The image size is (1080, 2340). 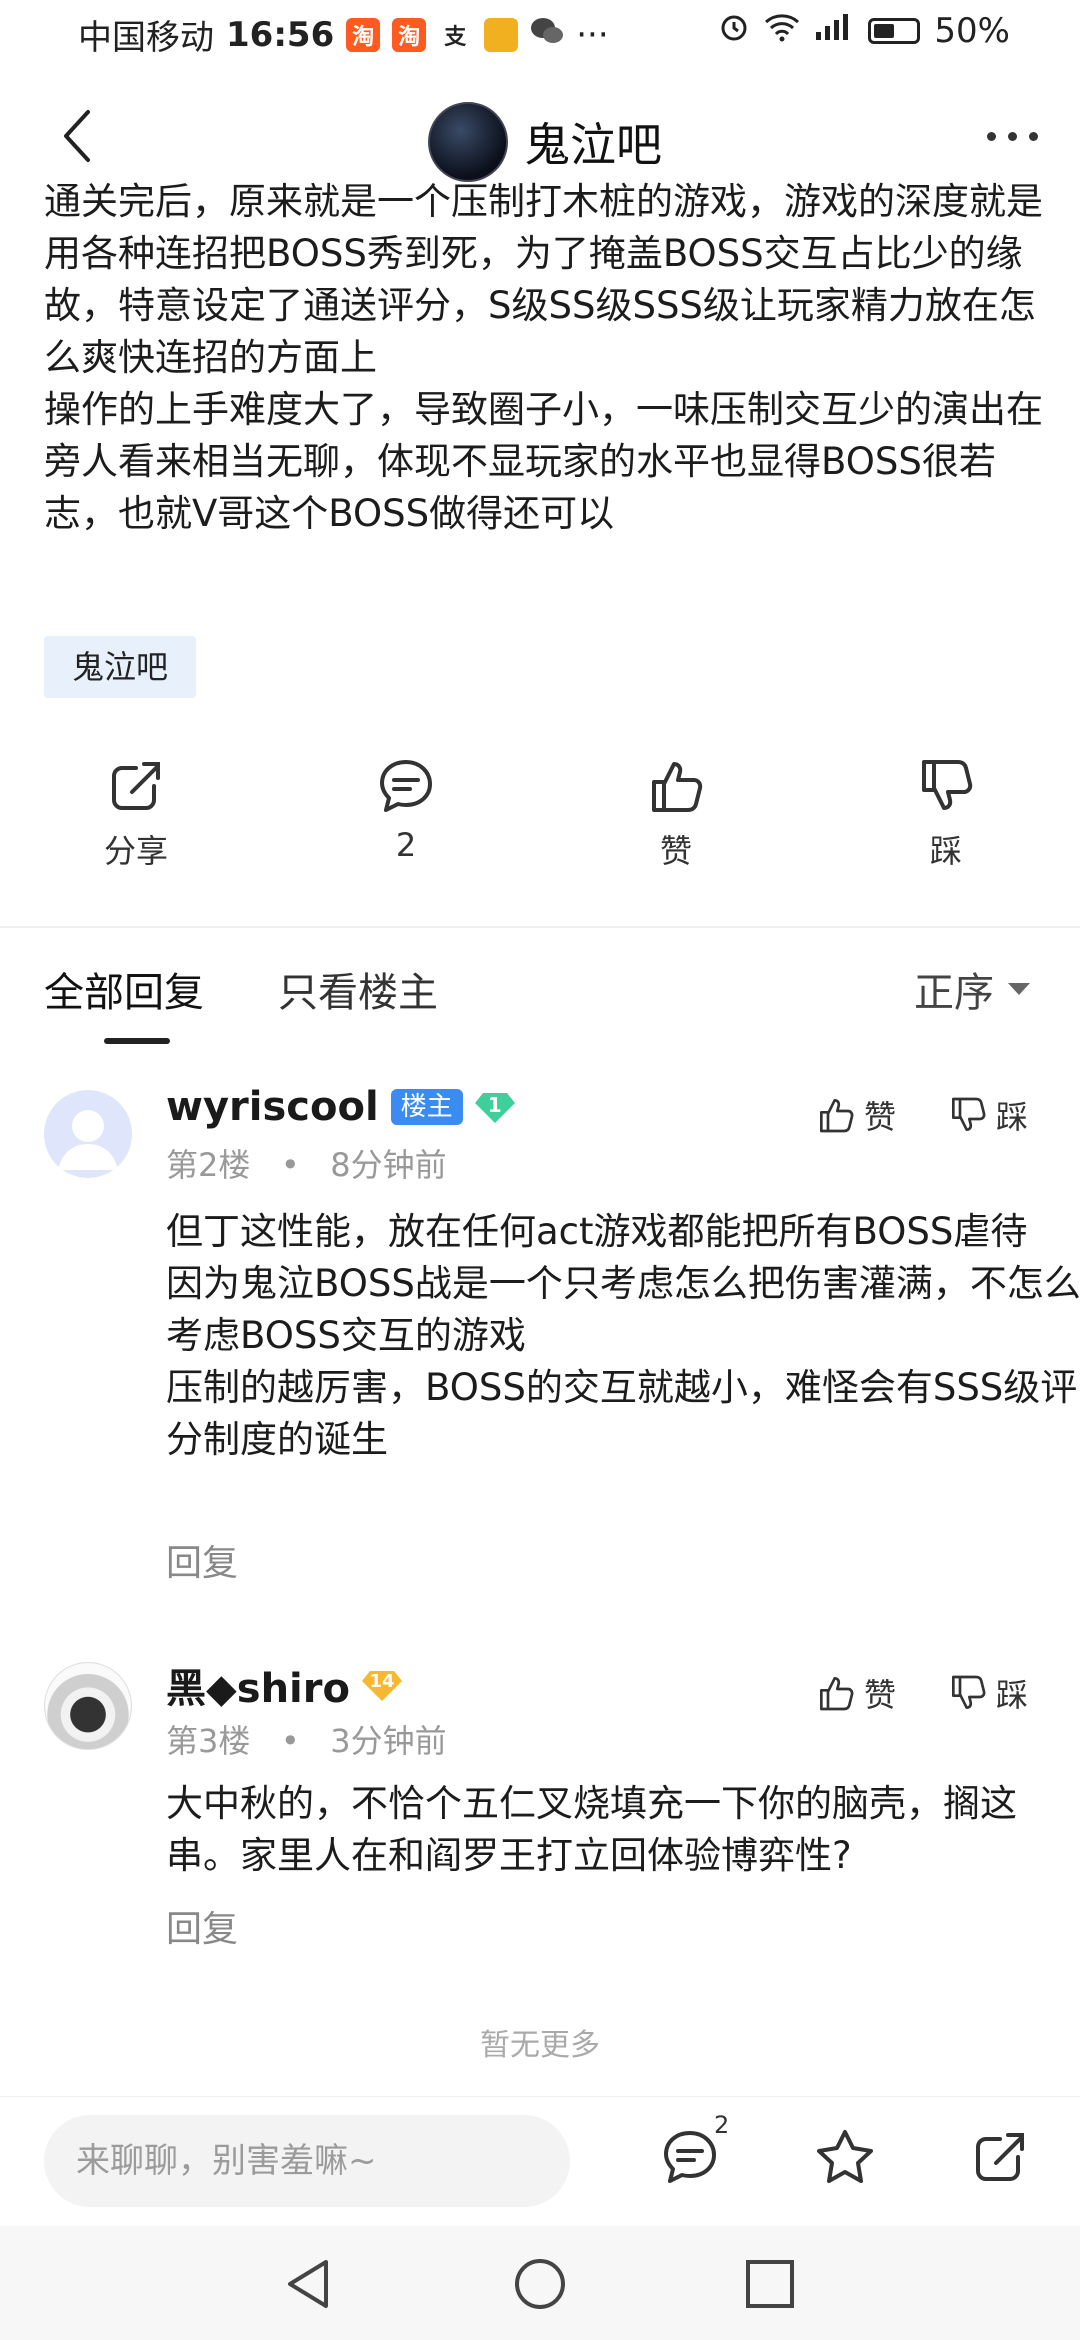 I want to click on comment-count: 2, so click(x=406, y=845).